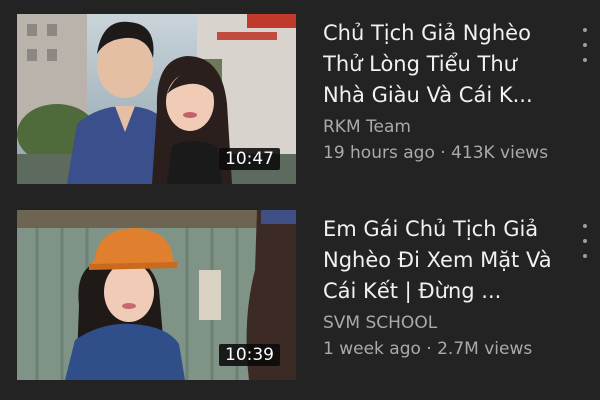 Image resolution: width=600 pixels, height=400 pixels. I want to click on video-duration: 10:39, so click(249, 355).